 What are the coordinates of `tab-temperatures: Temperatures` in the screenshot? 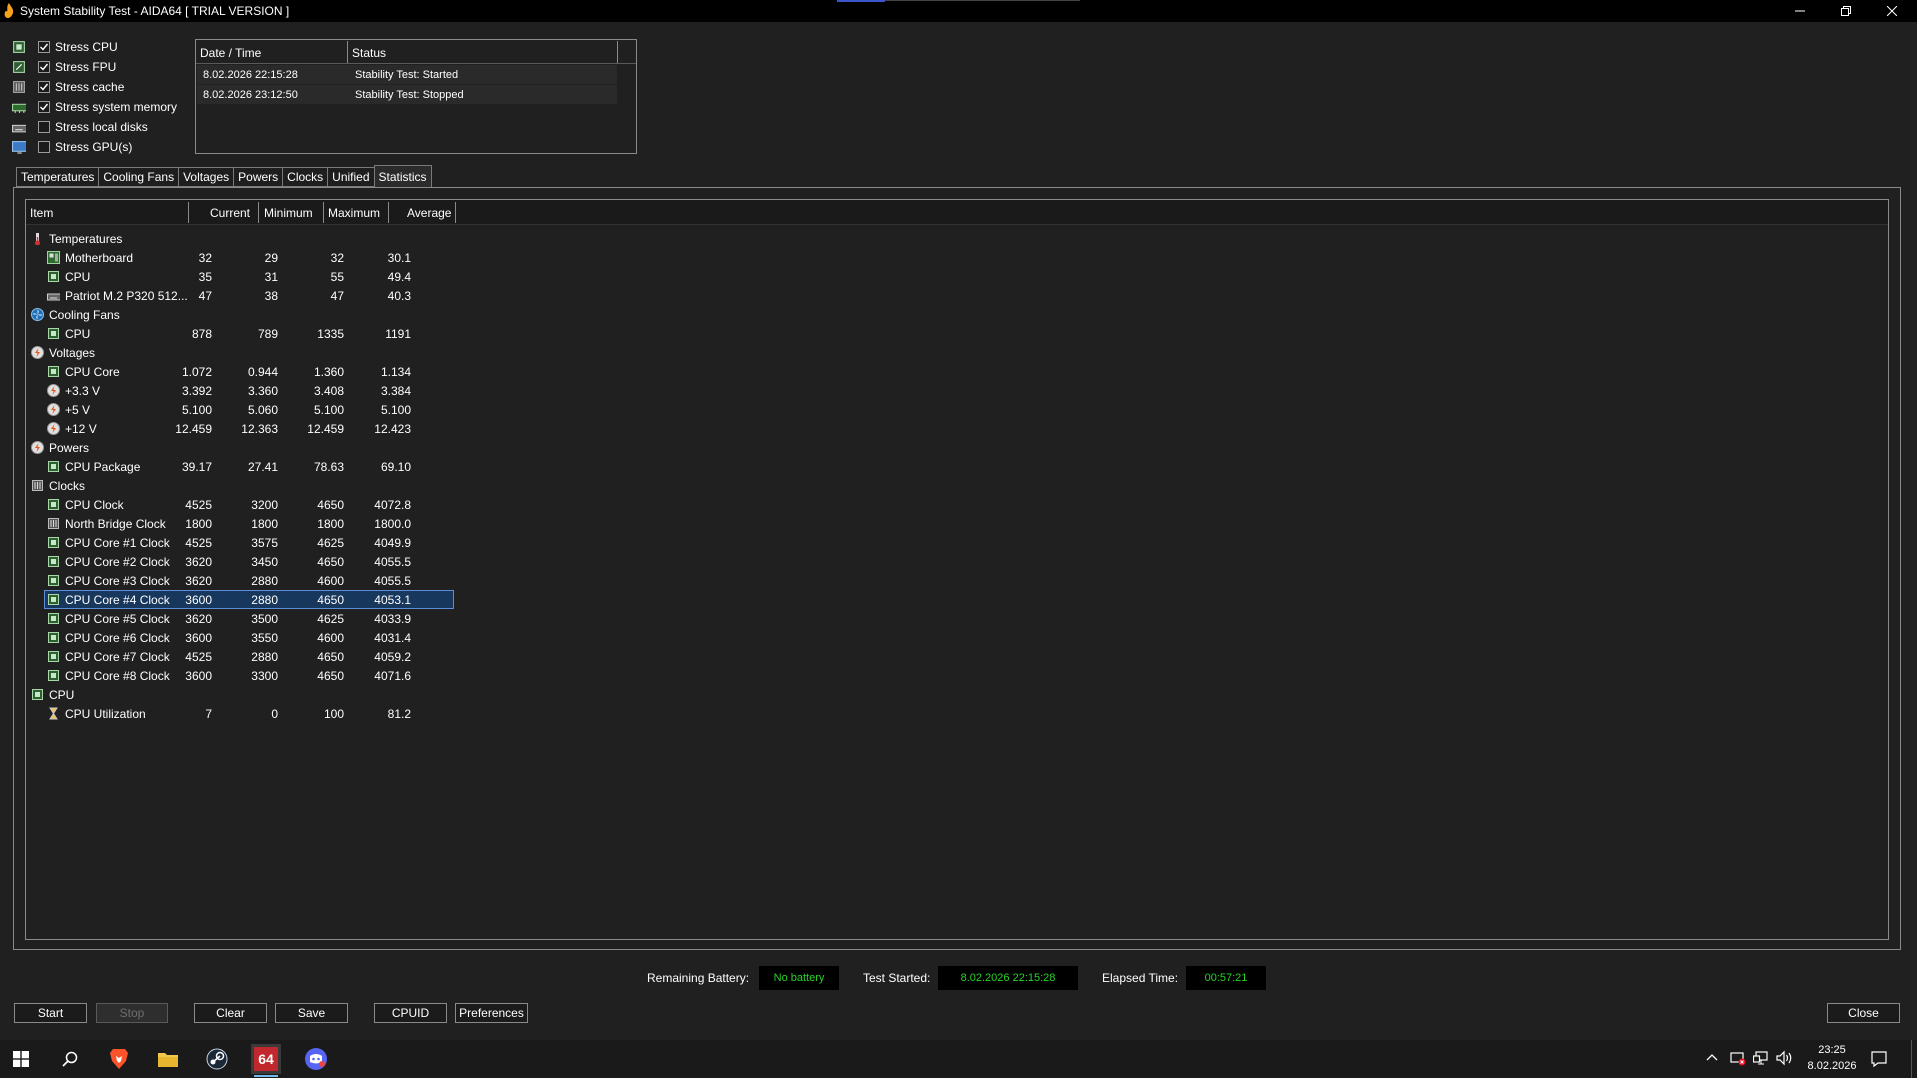 It's located at (57, 177).